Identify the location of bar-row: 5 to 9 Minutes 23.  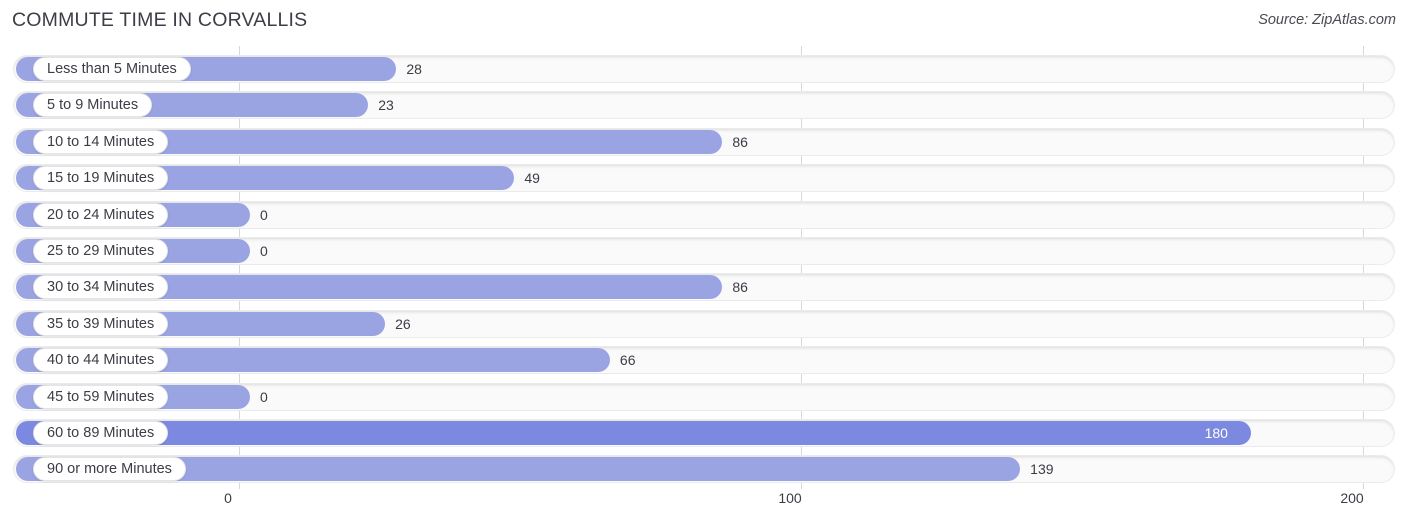
(704, 105).